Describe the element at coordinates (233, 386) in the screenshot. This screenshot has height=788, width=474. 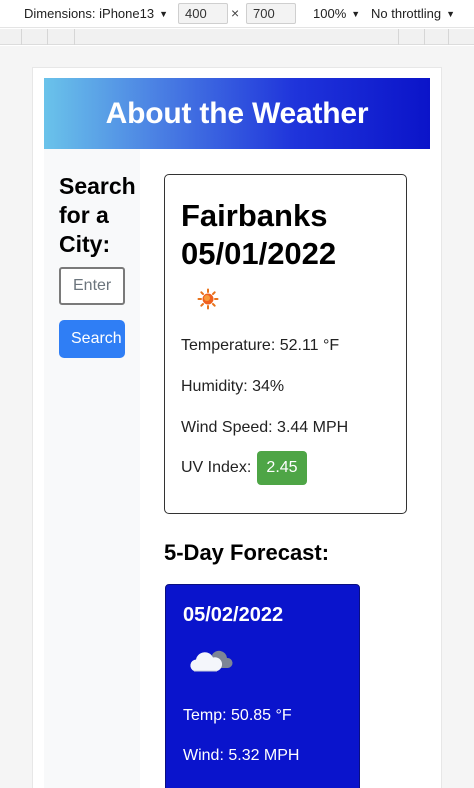
I see `humidity-text: Humidity: 34%` at that location.